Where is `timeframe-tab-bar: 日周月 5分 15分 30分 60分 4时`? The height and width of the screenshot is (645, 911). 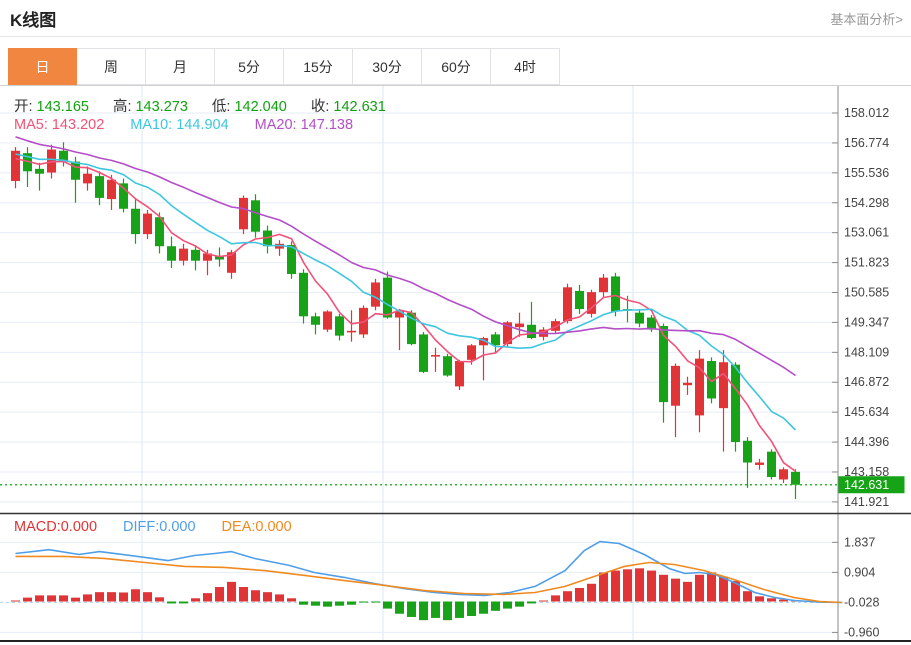
timeframe-tab-bar: 日周月 5分 15分 30分 60分 4时 is located at coordinates (284, 67).